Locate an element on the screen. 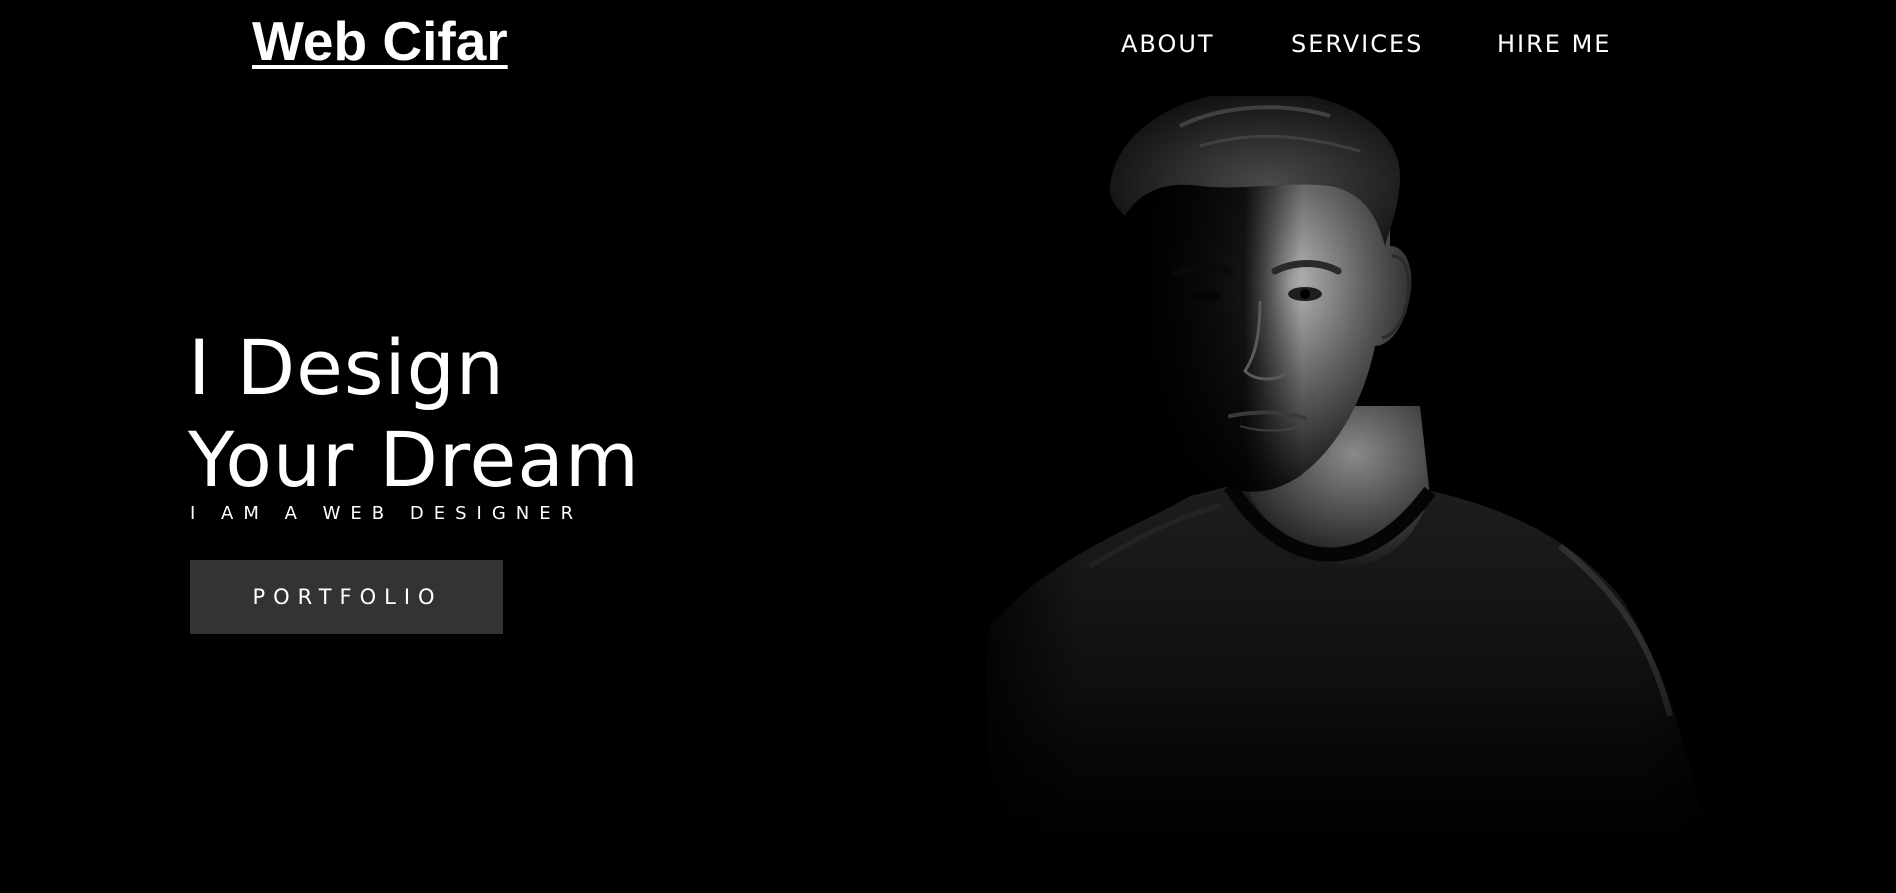 Image resolution: width=1896 pixels, height=893 pixels. hero-title-line-1: I Design is located at coordinates (346, 367).